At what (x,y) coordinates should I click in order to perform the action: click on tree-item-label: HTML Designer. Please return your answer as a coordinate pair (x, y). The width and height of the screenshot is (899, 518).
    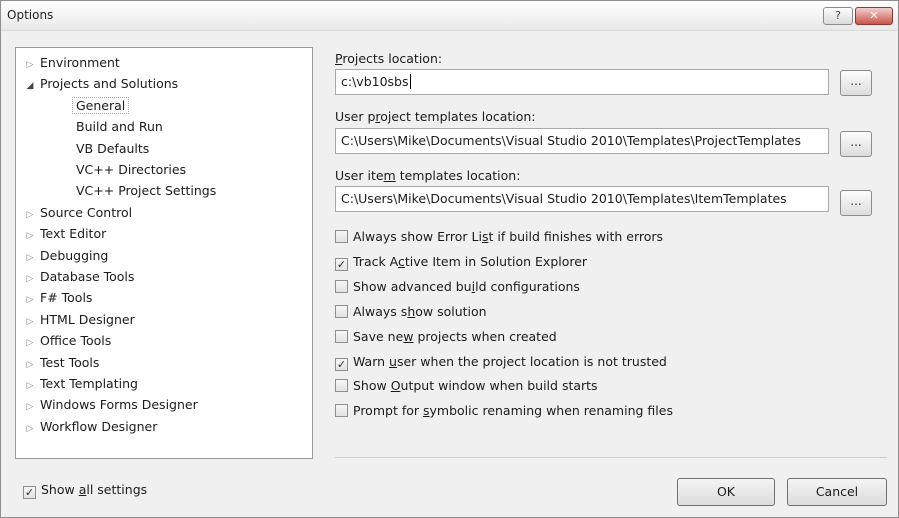
    Looking at the image, I should click on (87, 319).